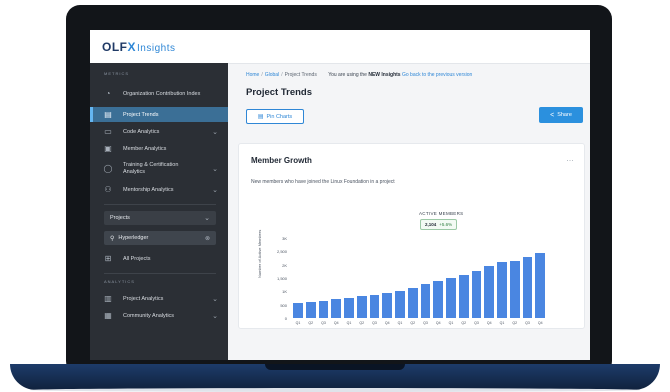 The width and height of the screenshot is (670, 392). What do you see at coordinates (137, 258) in the screenshot?
I see `sidebar-item-label: All Projects` at bounding box center [137, 258].